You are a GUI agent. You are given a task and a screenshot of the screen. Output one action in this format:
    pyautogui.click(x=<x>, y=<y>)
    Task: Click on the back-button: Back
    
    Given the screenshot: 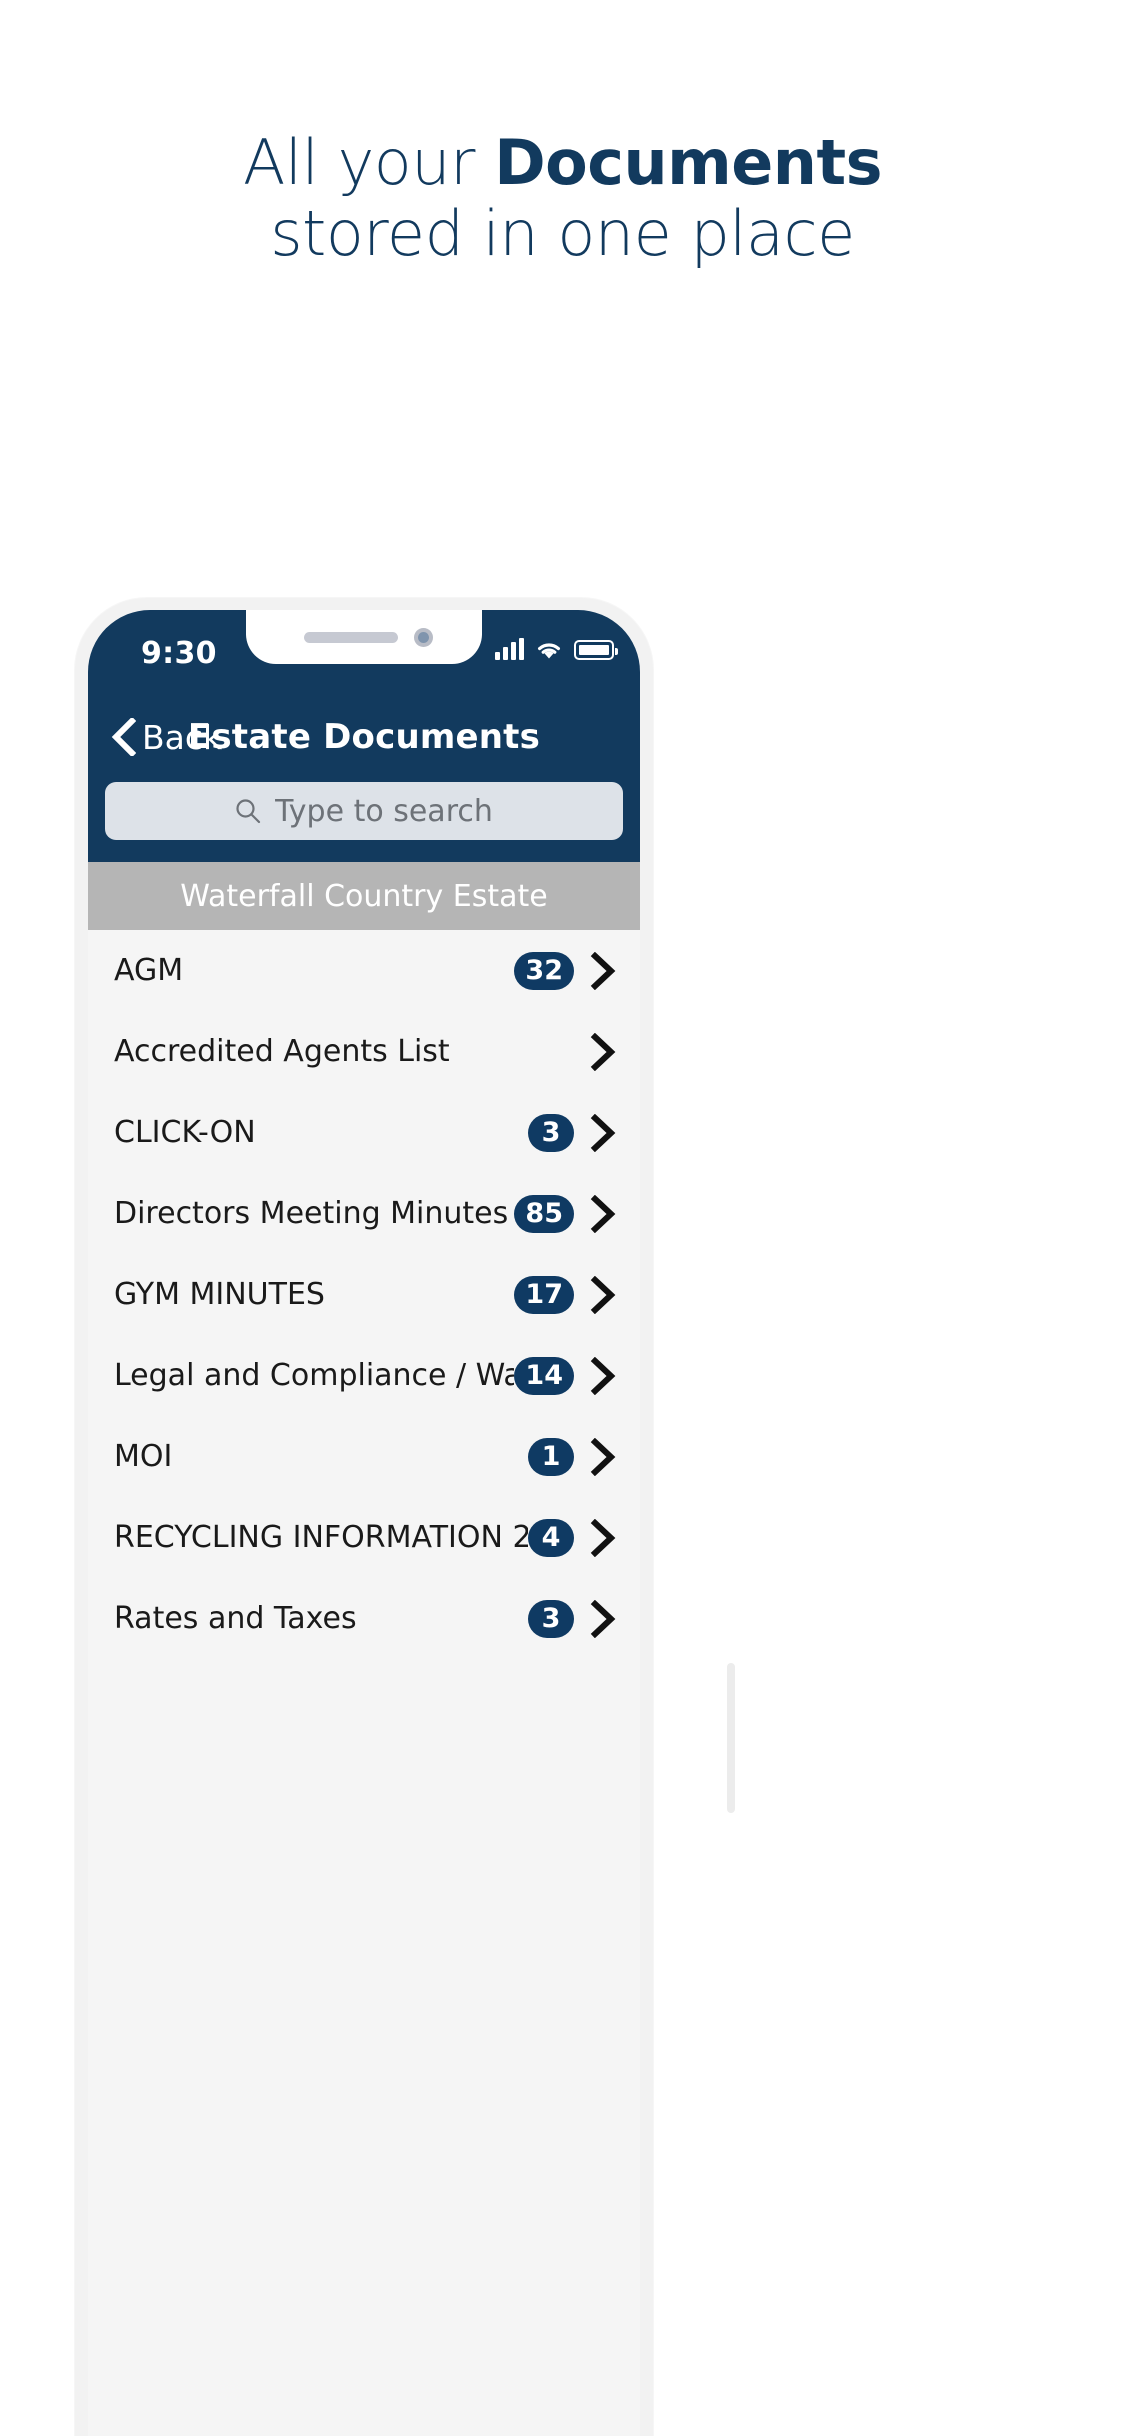 What is the action you would take?
    pyautogui.click(x=166, y=737)
    